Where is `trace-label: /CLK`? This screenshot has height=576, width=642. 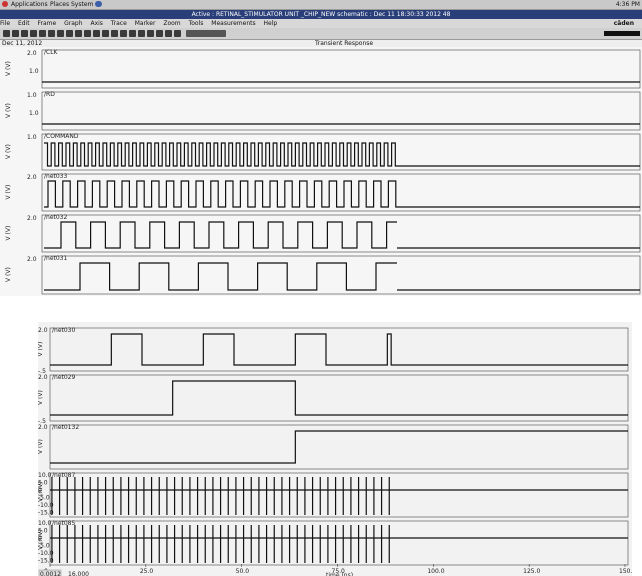
trace-label: /CLK is located at coordinates (51, 52).